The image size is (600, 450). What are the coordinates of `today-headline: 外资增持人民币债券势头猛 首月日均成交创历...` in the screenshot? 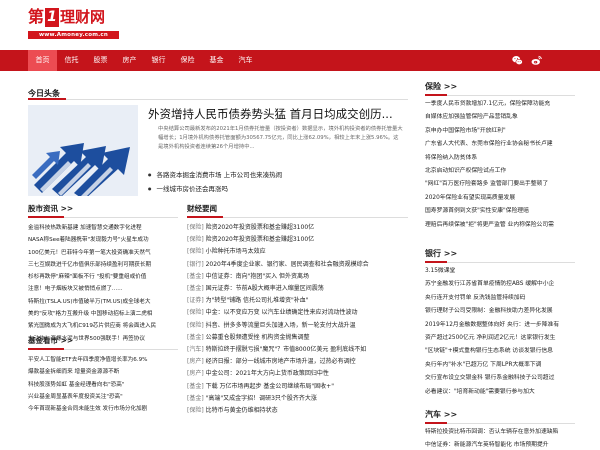 It's located at (278, 114).